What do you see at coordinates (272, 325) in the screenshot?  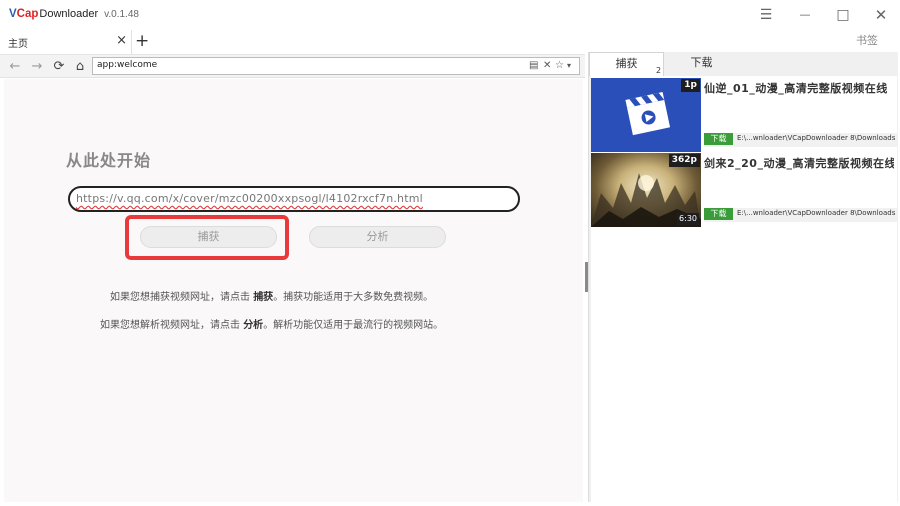 I see `analyze-hint: 如果您想解析视频网址，请点击 分析。解析功能仅适用于最流行的视频网站。` at bounding box center [272, 325].